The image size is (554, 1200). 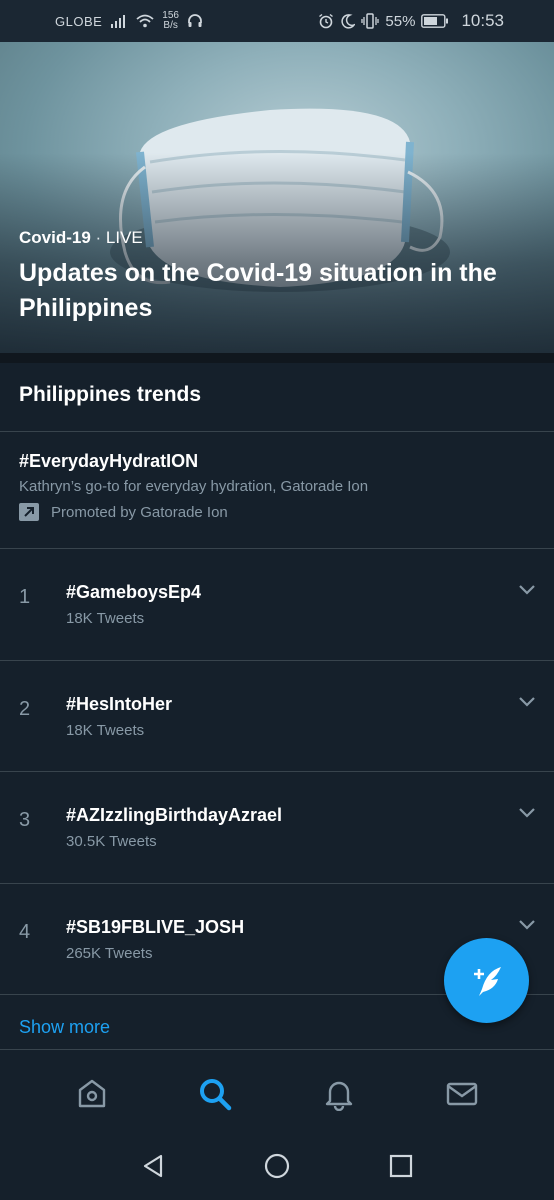 I want to click on trend-item: 2 #HesIntoHer 18K Tweets, so click(x=277, y=716).